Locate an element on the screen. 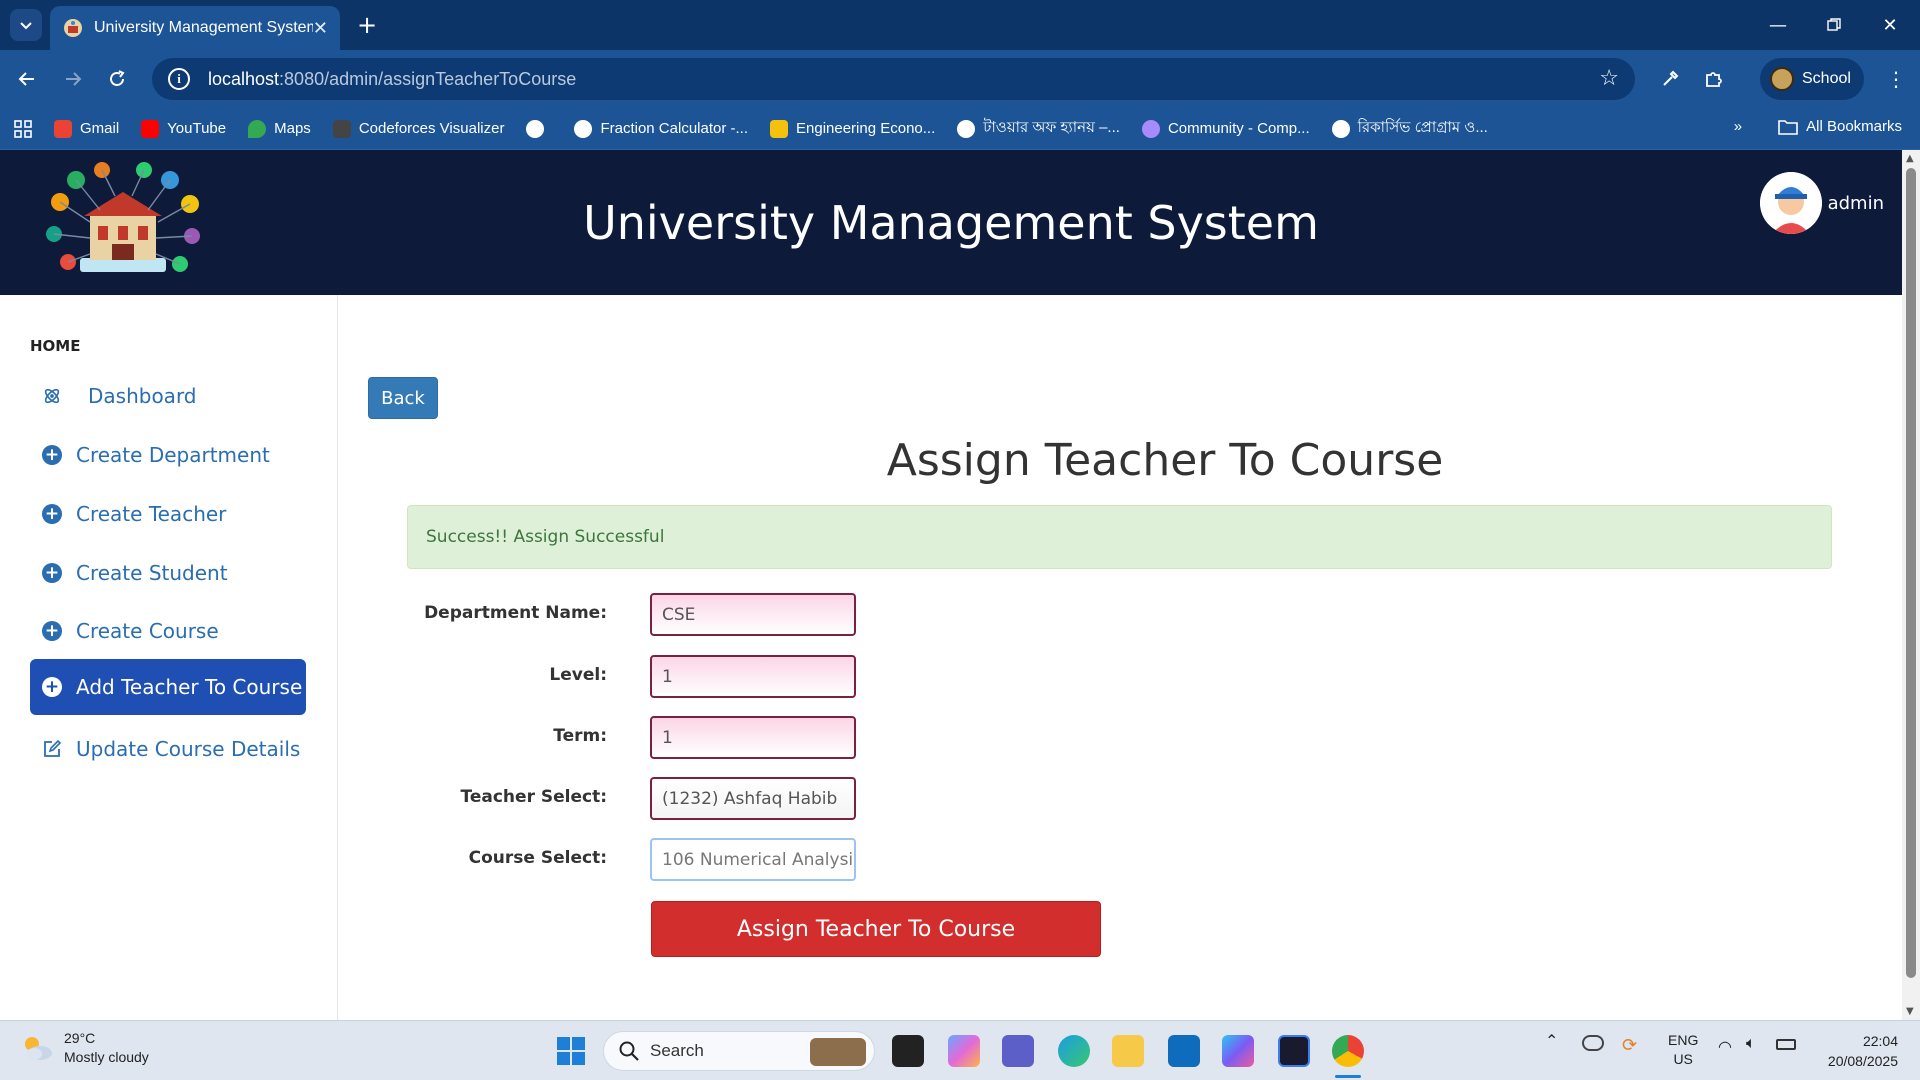  close-window-button: ✕ is located at coordinates (1890, 25).